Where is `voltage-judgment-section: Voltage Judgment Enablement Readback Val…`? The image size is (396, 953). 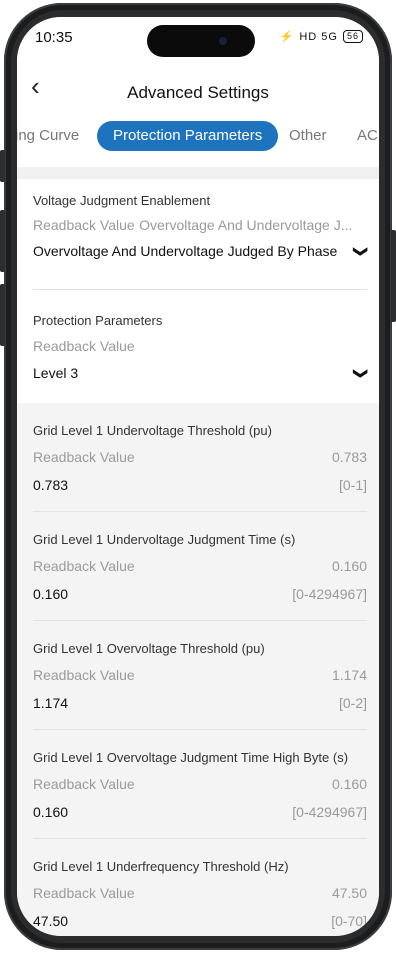 voltage-judgment-section: Voltage Judgment Enablement Readback Val… is located at coordinates (198, 235).